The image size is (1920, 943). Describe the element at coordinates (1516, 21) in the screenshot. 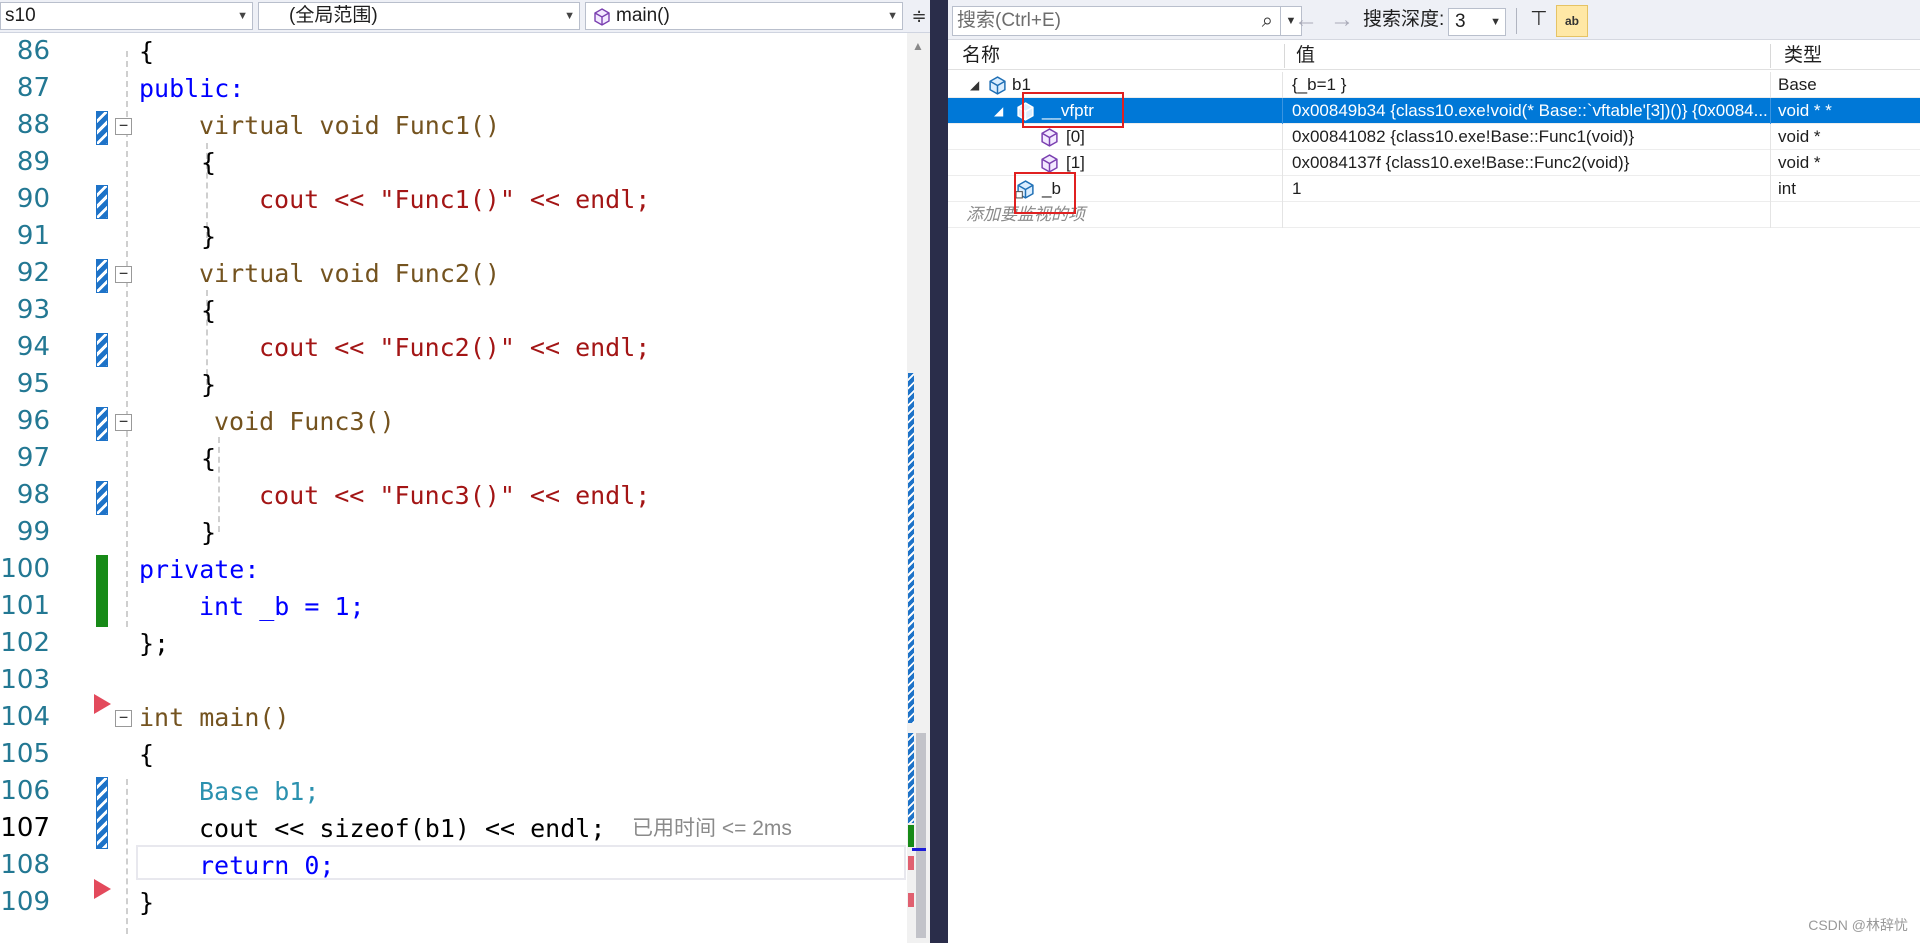

I see `toolbar-separator` at that location.